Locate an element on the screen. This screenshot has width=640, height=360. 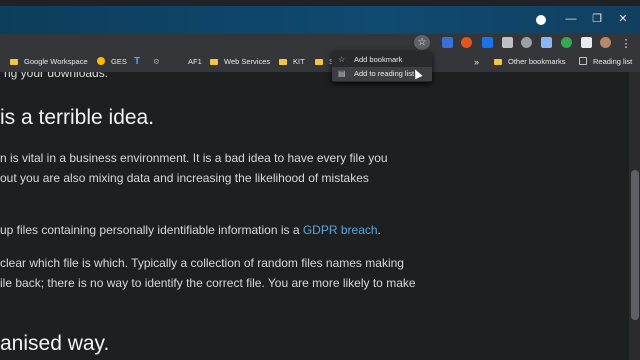
avatar is located at coordinates (605, 42).